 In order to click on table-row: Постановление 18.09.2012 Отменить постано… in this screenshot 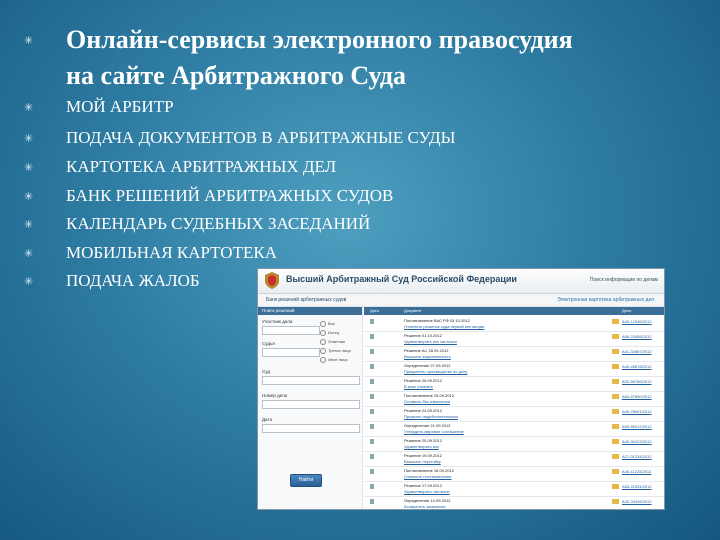, I will do `click(514, 474)`.